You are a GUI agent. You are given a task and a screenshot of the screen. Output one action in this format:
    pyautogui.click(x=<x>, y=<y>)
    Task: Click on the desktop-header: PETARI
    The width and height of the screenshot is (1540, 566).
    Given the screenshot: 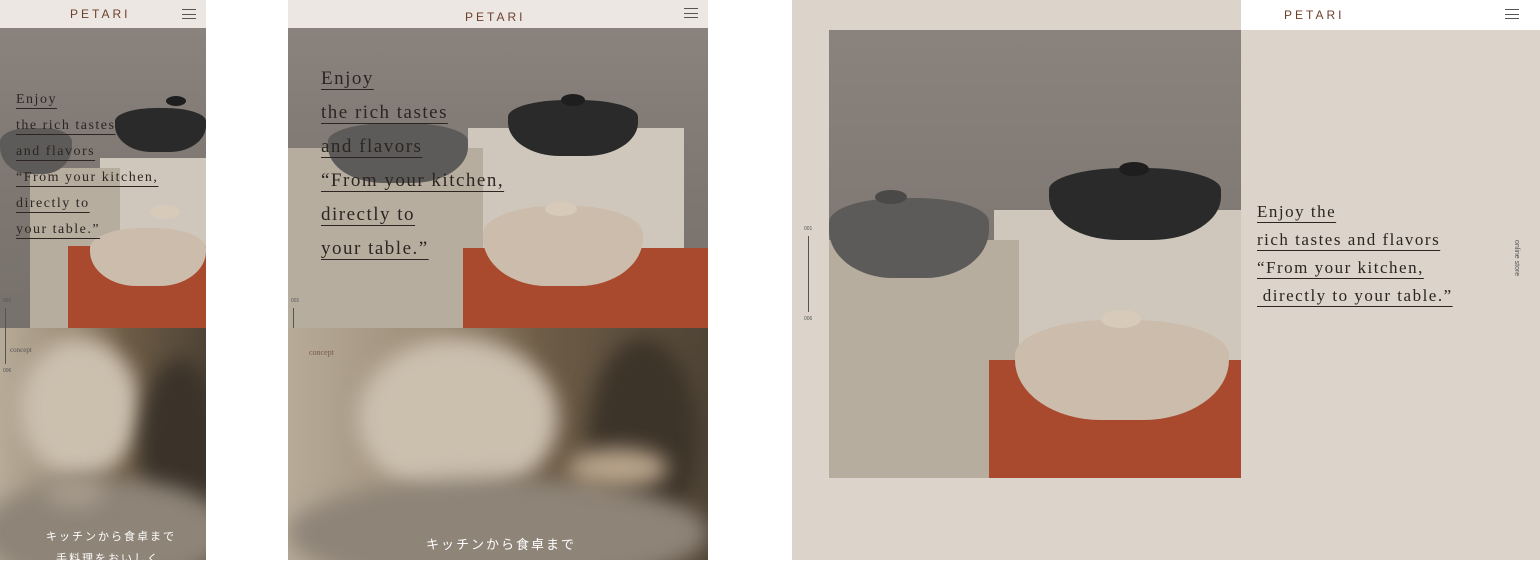 What is the action you would take?
    pyautogui.click(x=1390, y=15)
    